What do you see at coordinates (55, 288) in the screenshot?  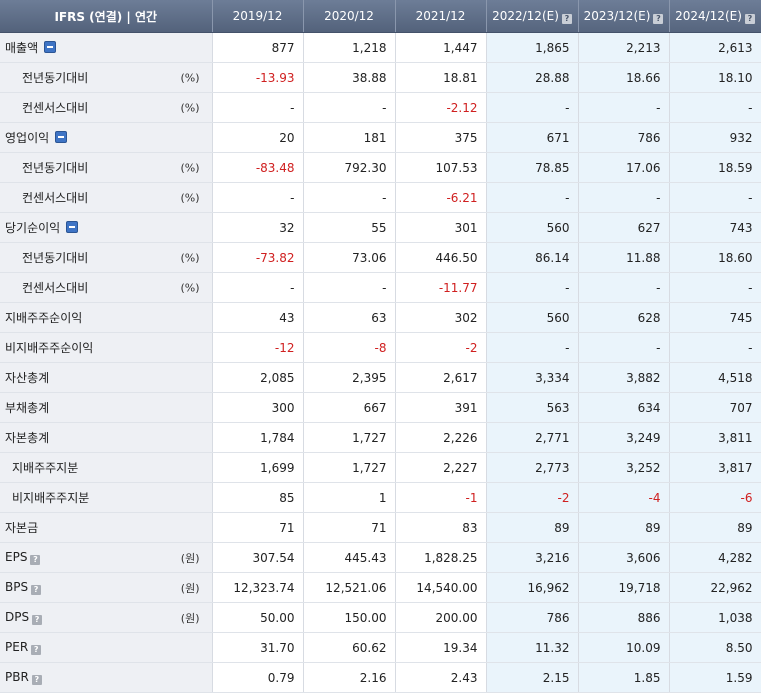 I see `row-label: 컨센서스대비` at bounding box center [55, 288].